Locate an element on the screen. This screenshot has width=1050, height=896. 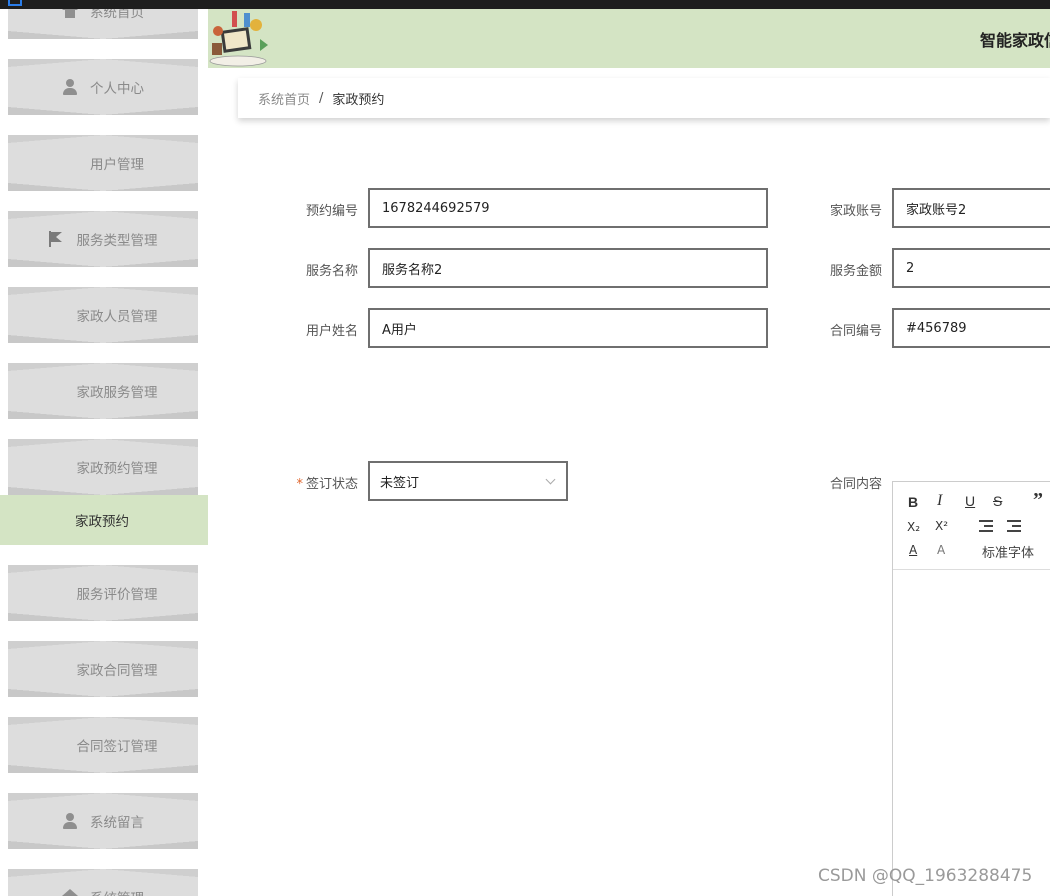
required-mark: * is located at coordinates (299, 484).